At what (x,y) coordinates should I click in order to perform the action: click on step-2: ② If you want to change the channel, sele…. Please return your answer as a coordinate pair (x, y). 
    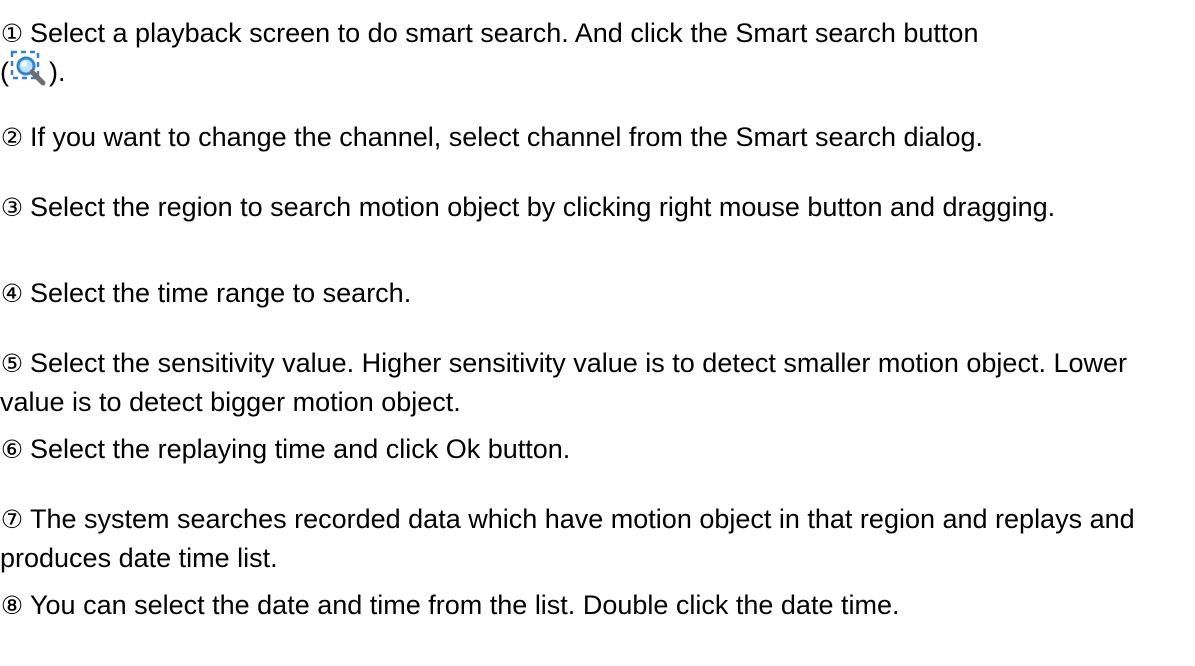
    Looking at the image, I should click on (595, 137).